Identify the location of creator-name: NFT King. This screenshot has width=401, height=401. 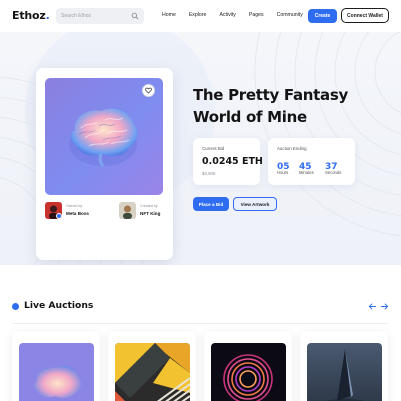
(150, 213).